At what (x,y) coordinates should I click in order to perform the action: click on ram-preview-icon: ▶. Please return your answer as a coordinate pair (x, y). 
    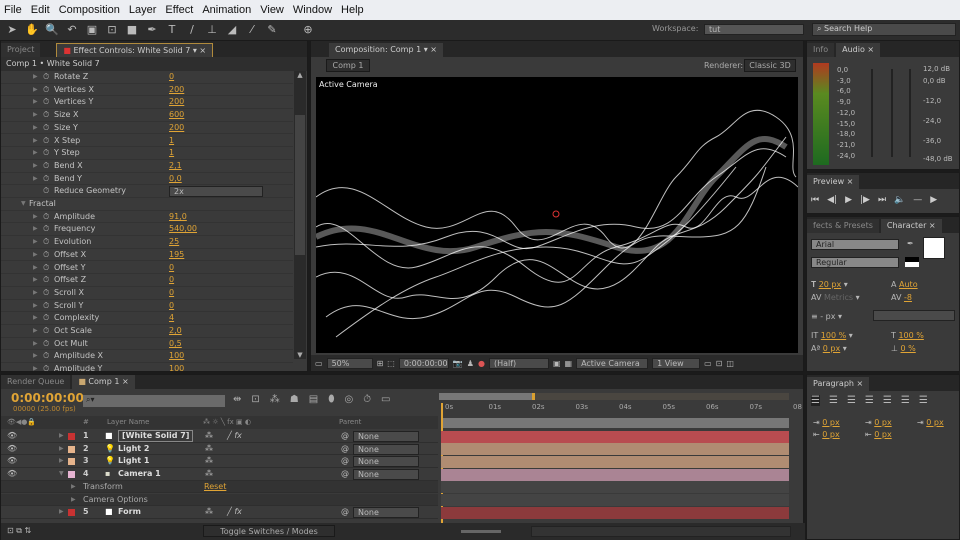
    Looking at the image, I should click on (933, 200).